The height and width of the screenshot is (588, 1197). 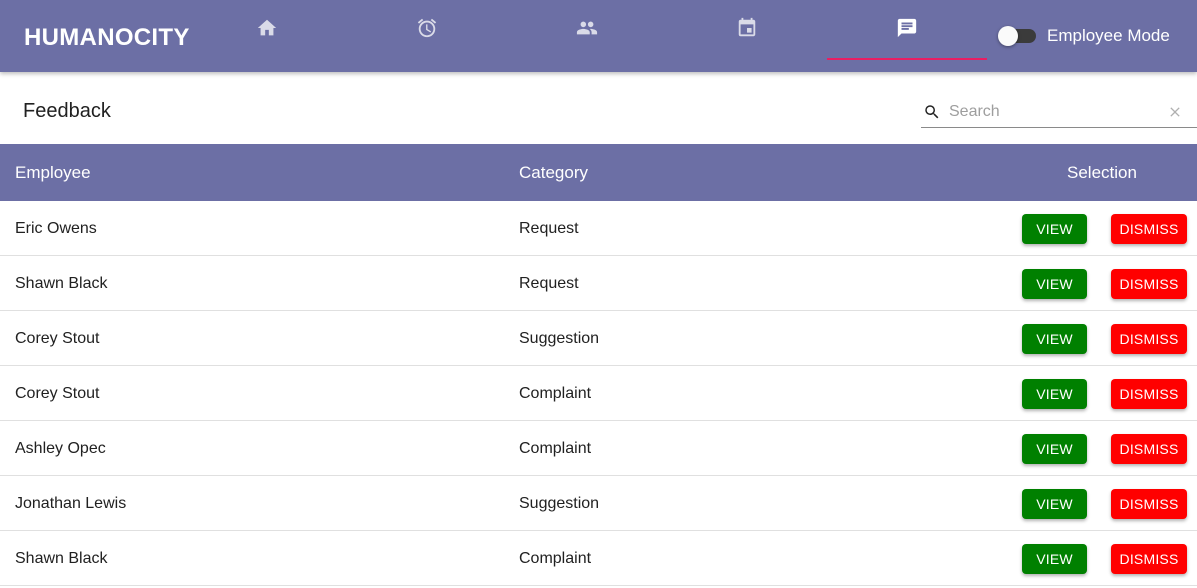 I want to click on table-row: Ashley Opec Complaint VIEW DISMISS, so click(x=598, y=448).